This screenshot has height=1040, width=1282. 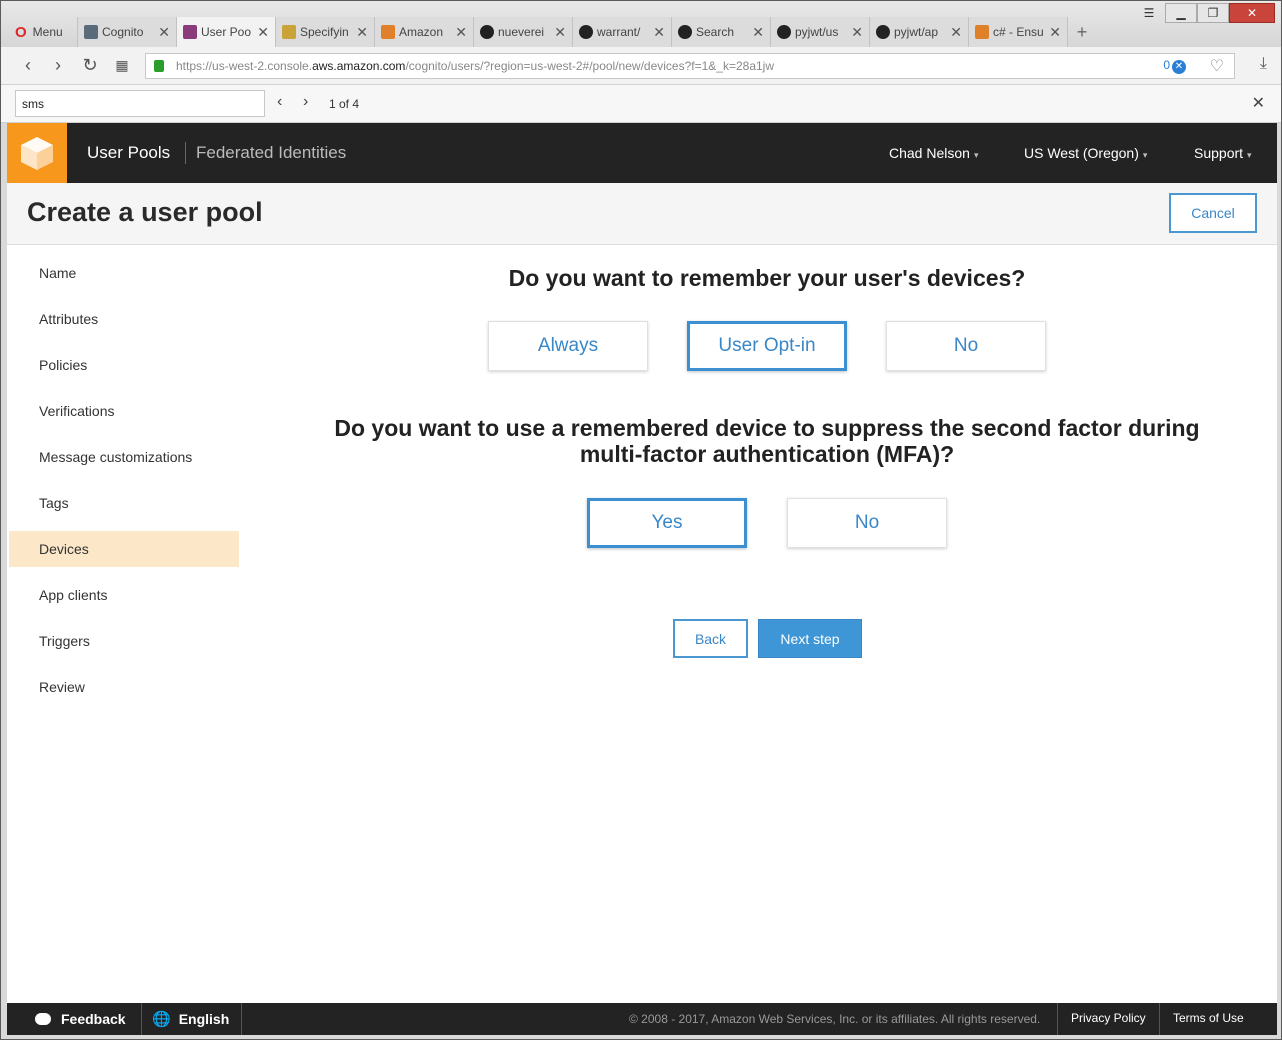 What do you see at coordinates (916, 32) in the screenshot?
I see `tab-label: pyjwt/ap` at bounding box center [916, 32].